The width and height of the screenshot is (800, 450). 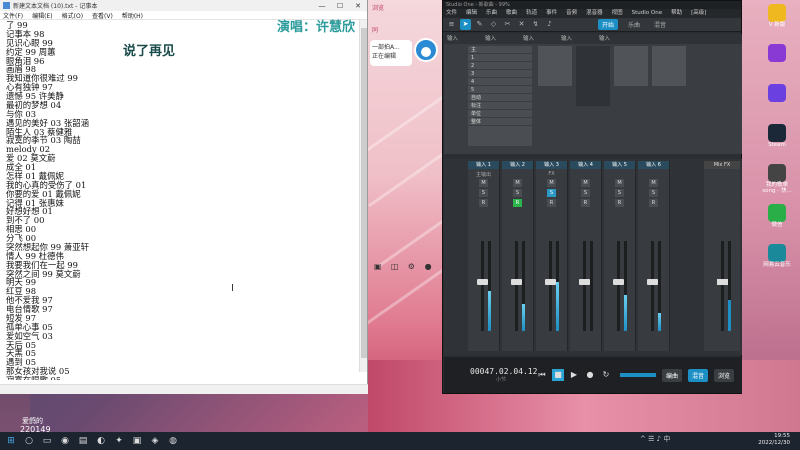 What do you see at coordinates (590, 375) in the screenshot?
I see `record-icon: ●` at bounding box center [590, 375].